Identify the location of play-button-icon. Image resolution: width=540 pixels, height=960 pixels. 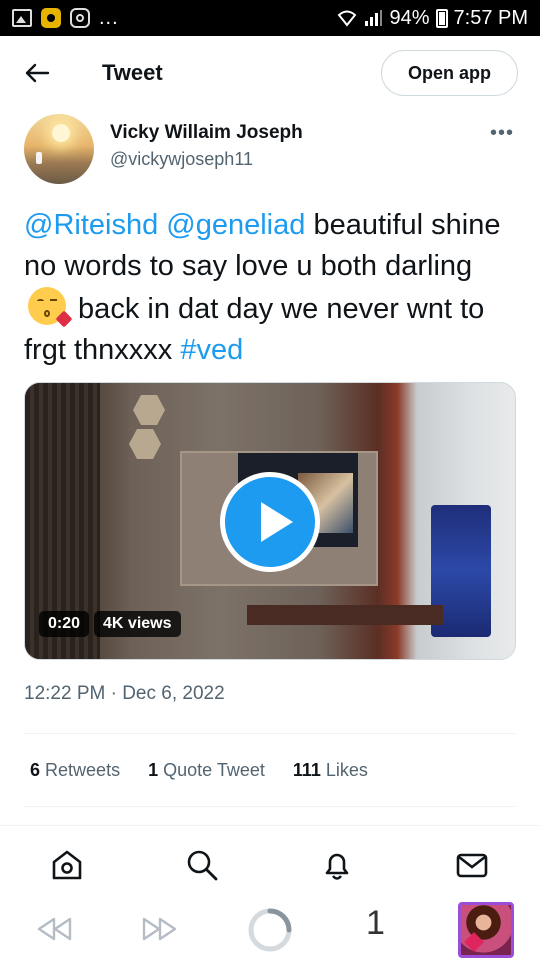
(270, 522).